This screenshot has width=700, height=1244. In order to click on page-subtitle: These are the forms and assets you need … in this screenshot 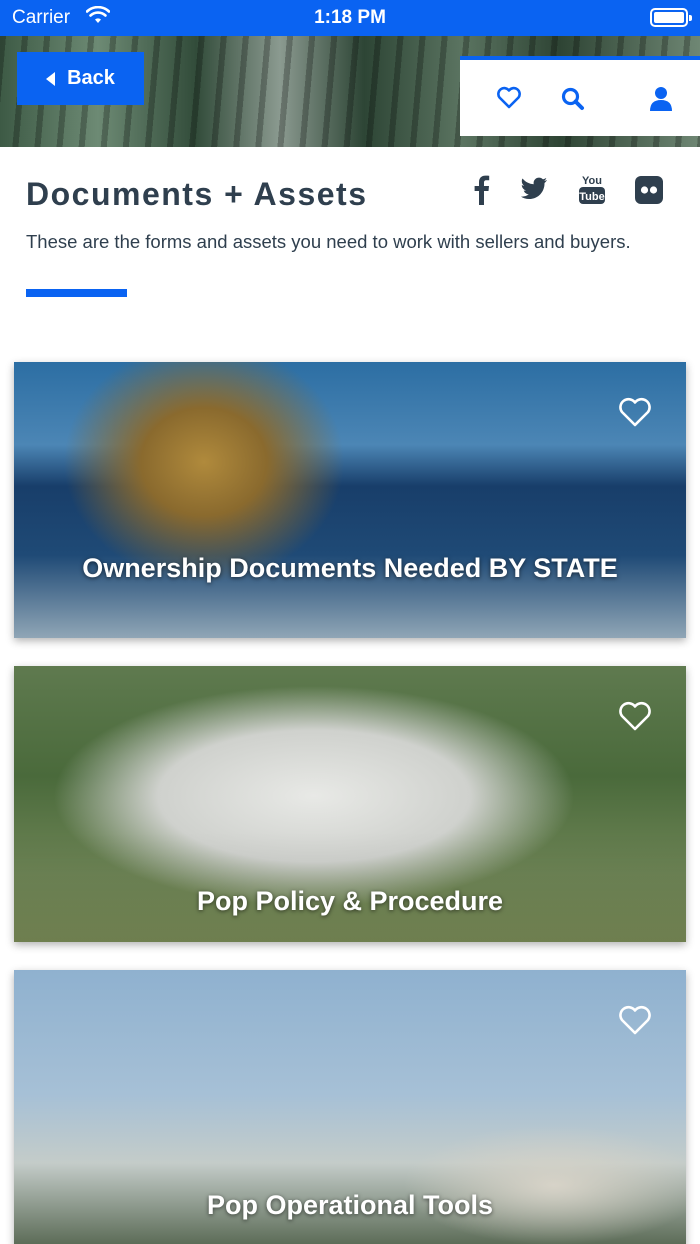, I will do `click(328, 241)`.